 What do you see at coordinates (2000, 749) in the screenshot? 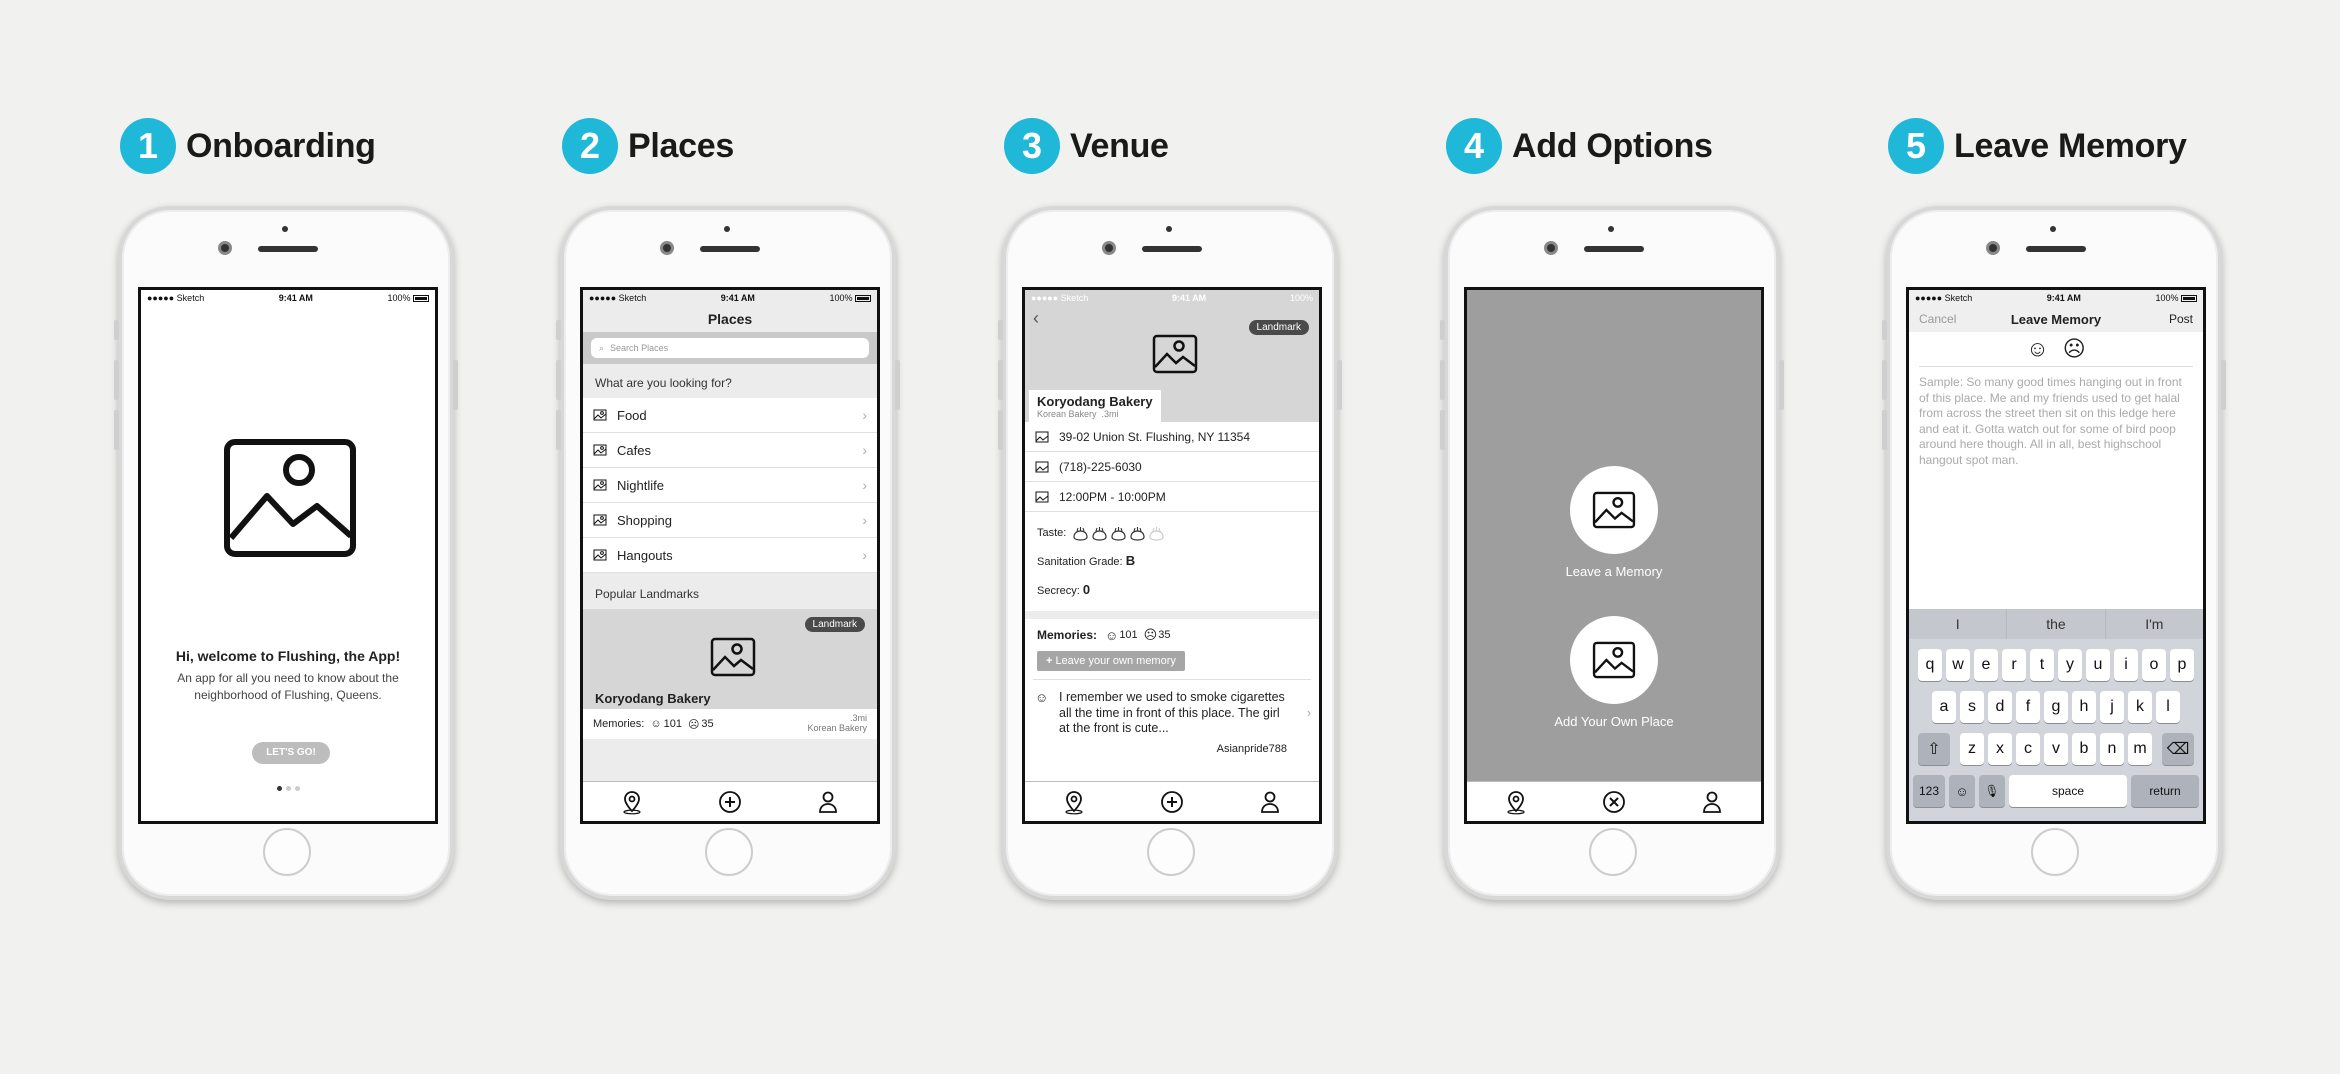
I see `key-x: x` at bounding box center [2000, 749].